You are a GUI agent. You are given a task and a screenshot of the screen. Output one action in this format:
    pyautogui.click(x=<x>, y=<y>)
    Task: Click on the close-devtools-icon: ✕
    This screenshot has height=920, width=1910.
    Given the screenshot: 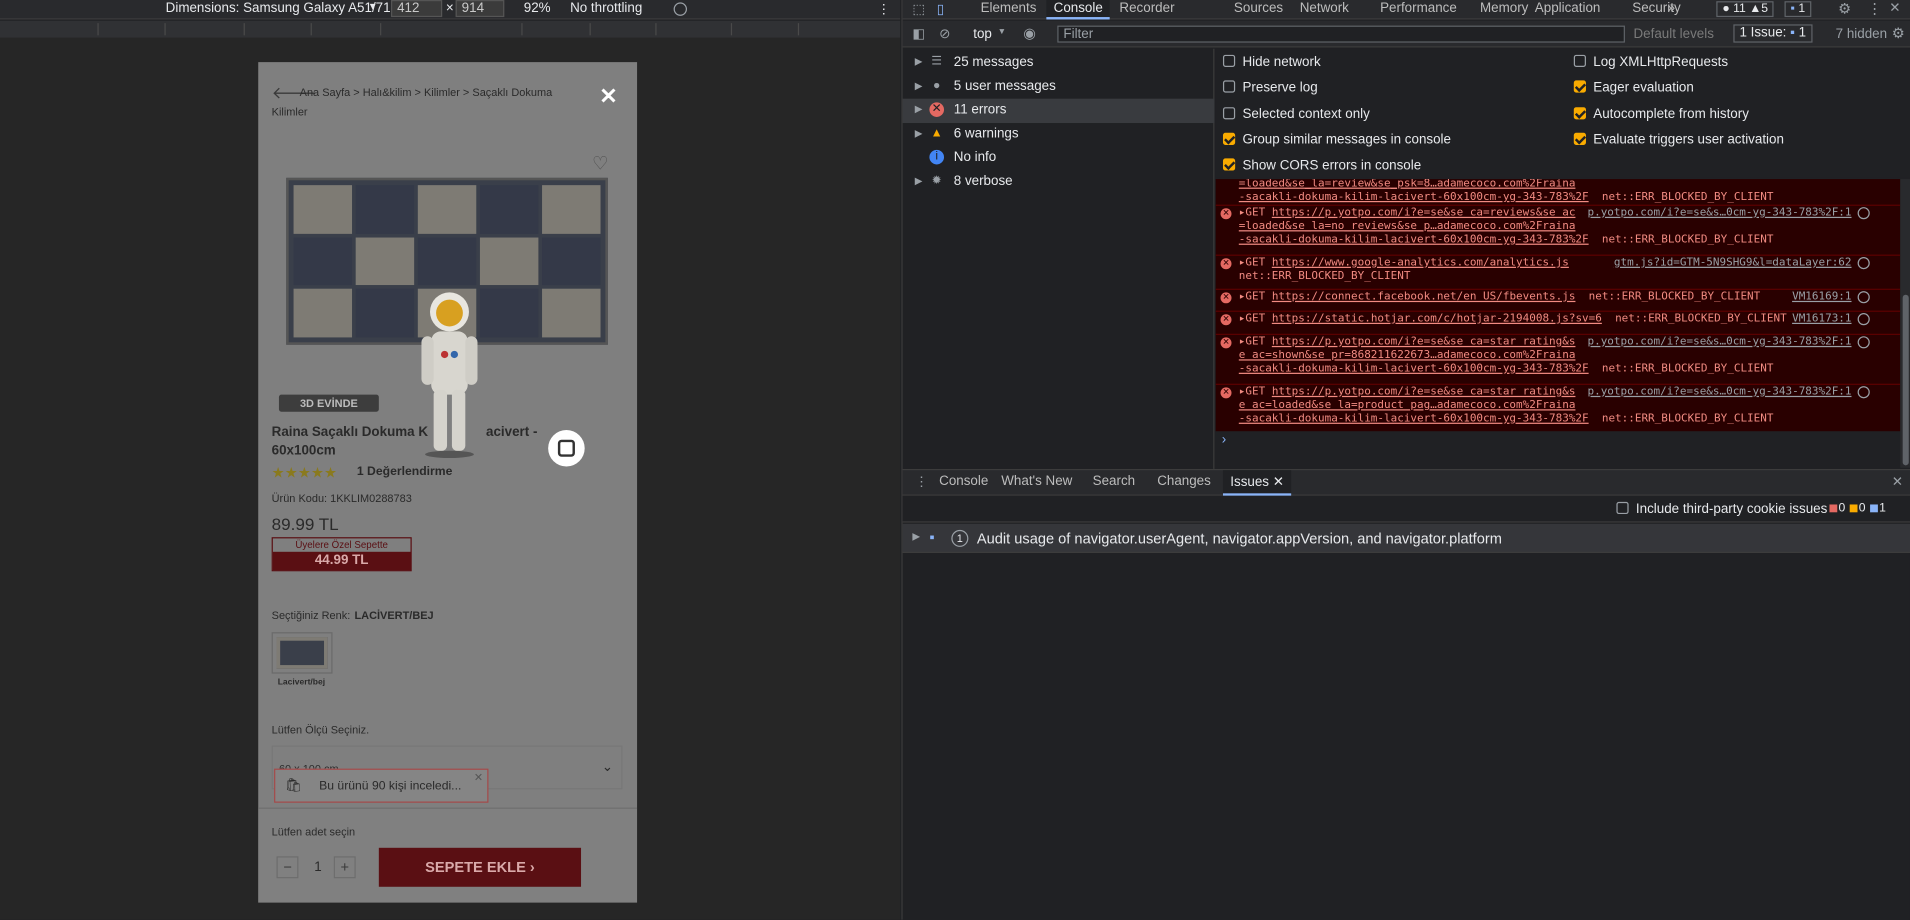 What is the action you would take?
    pyautogui.click(x=1894, y=8)
    